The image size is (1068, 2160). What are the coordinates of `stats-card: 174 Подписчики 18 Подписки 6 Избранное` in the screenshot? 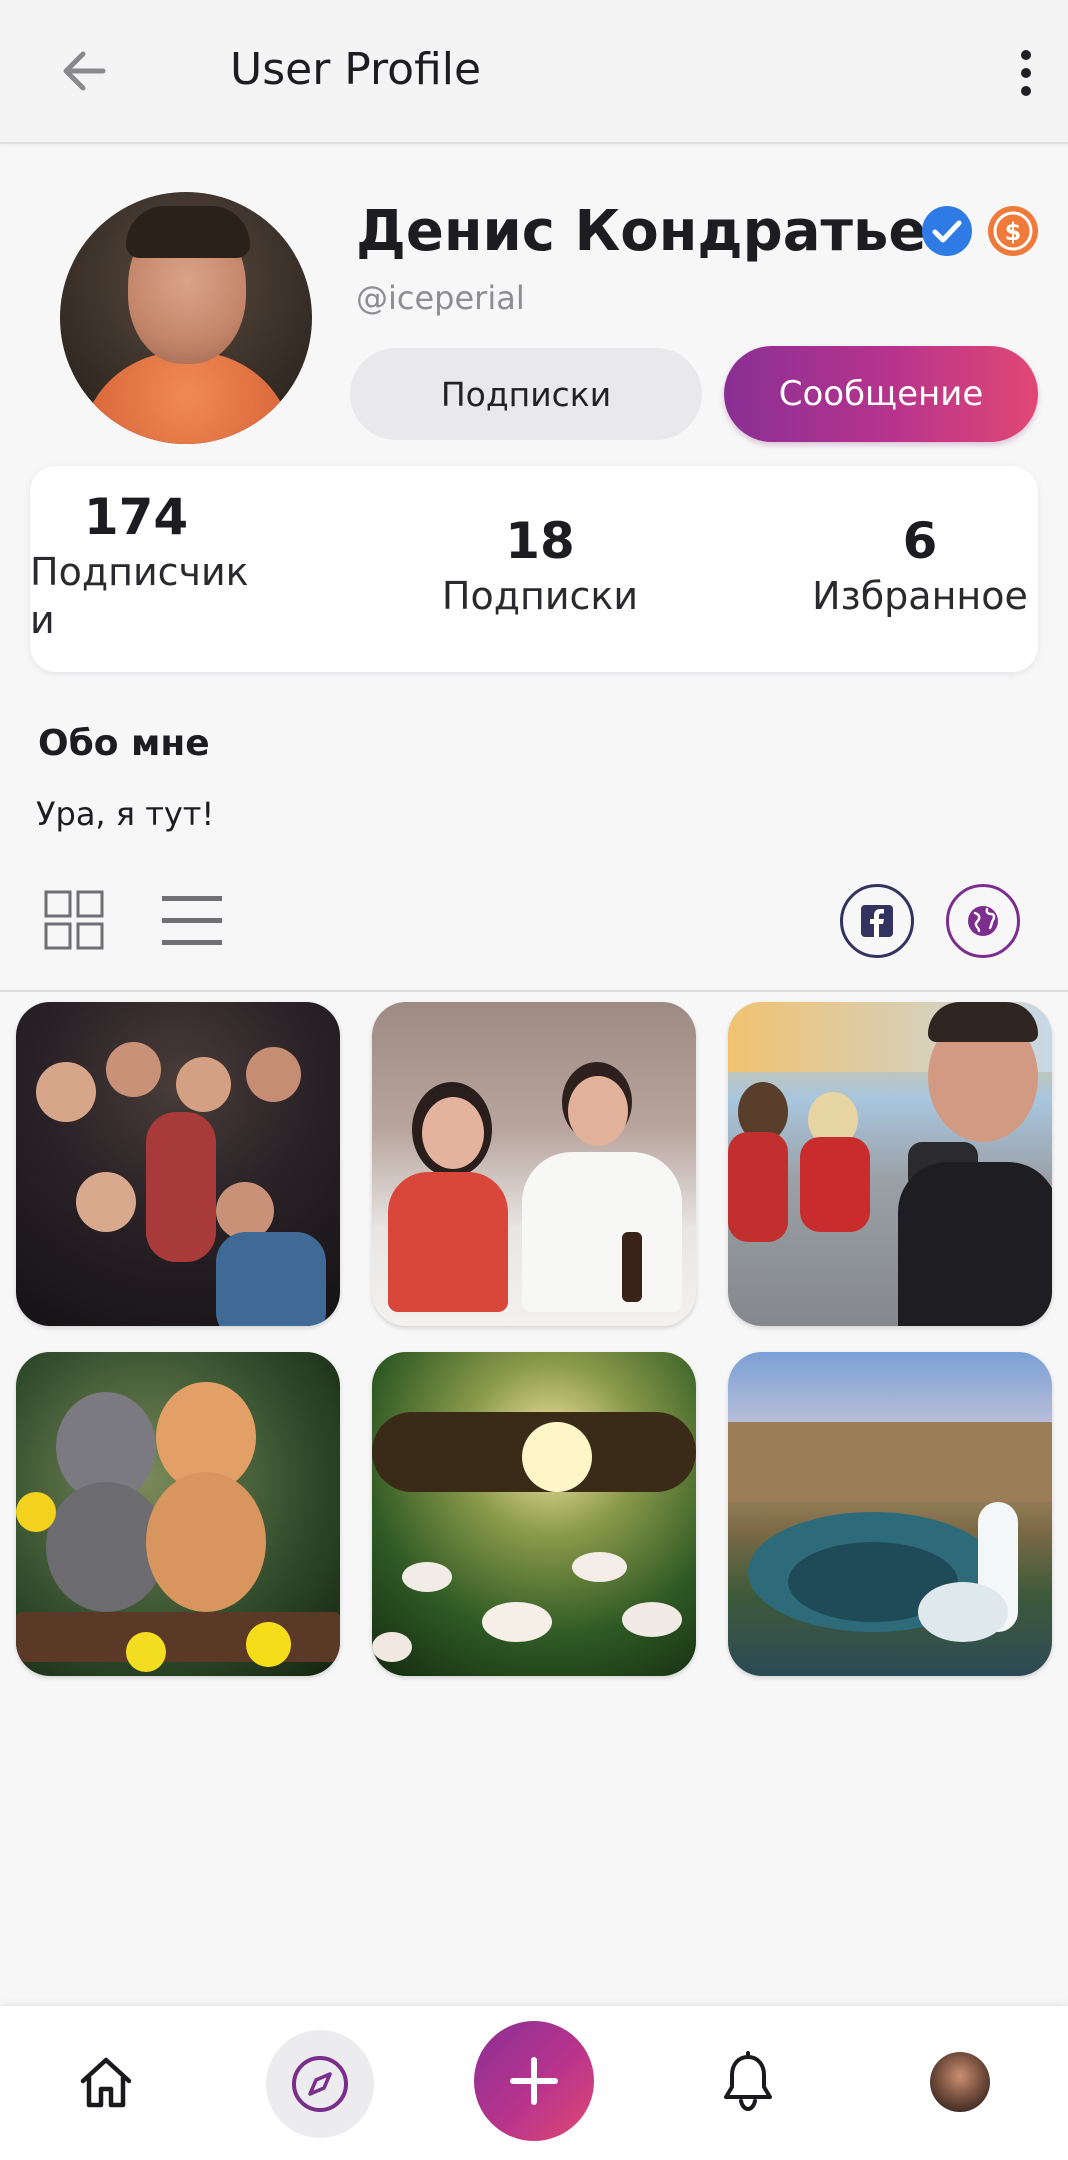 It's located at (534, 569).